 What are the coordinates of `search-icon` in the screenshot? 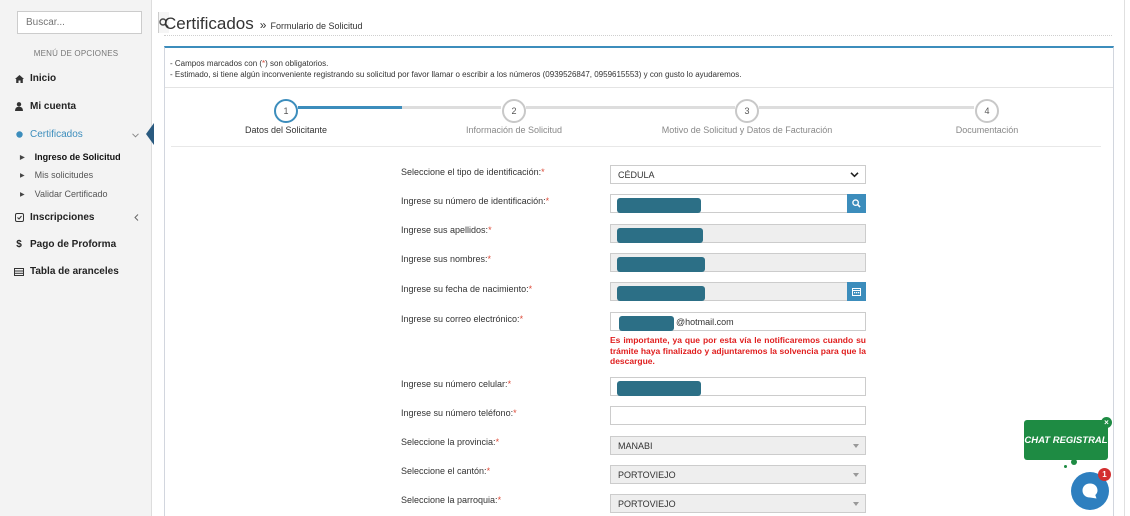 It's located at (856, 203).